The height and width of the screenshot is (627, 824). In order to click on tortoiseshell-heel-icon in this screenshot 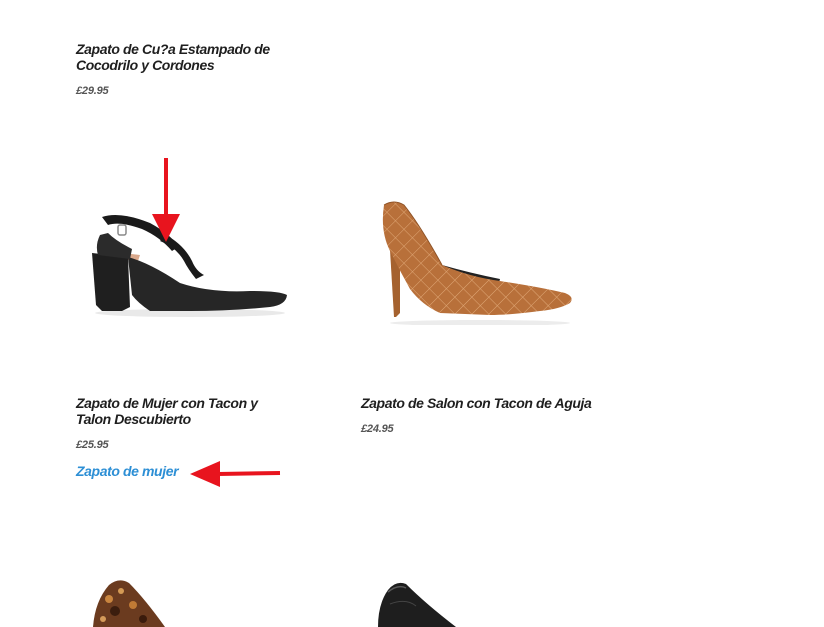, I will do `click(145, 601)`.